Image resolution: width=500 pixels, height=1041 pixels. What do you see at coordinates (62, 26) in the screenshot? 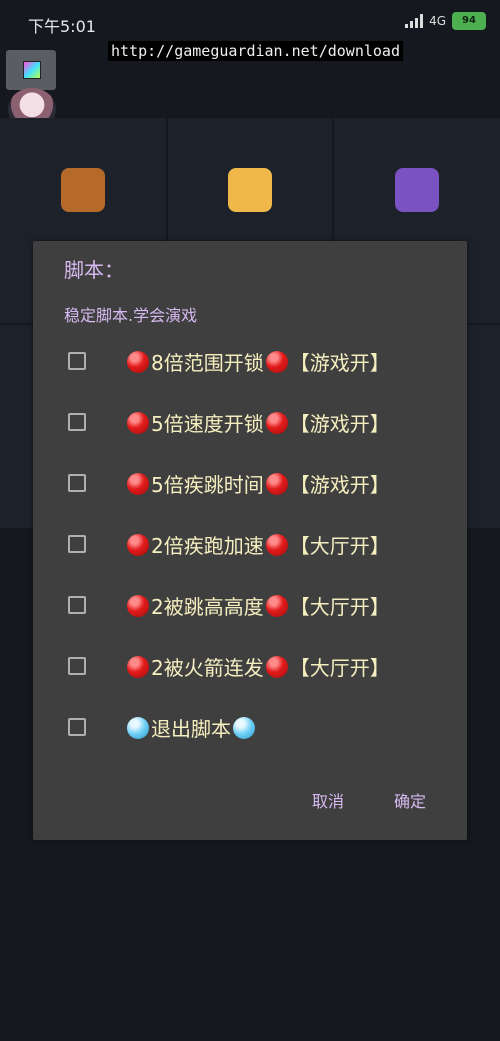
I see `status-time: 下午5:01` at bounding box center [62, 26].